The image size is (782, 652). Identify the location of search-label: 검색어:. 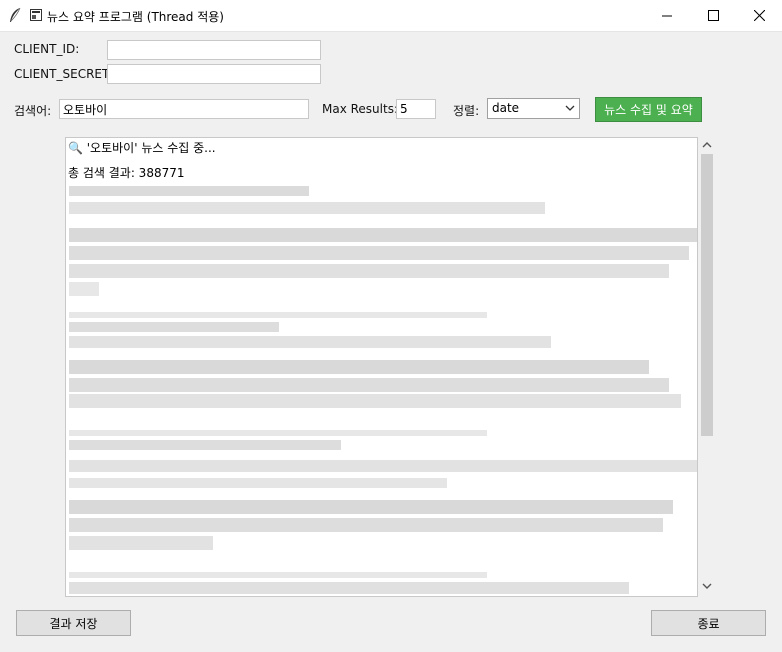
(33, 111).